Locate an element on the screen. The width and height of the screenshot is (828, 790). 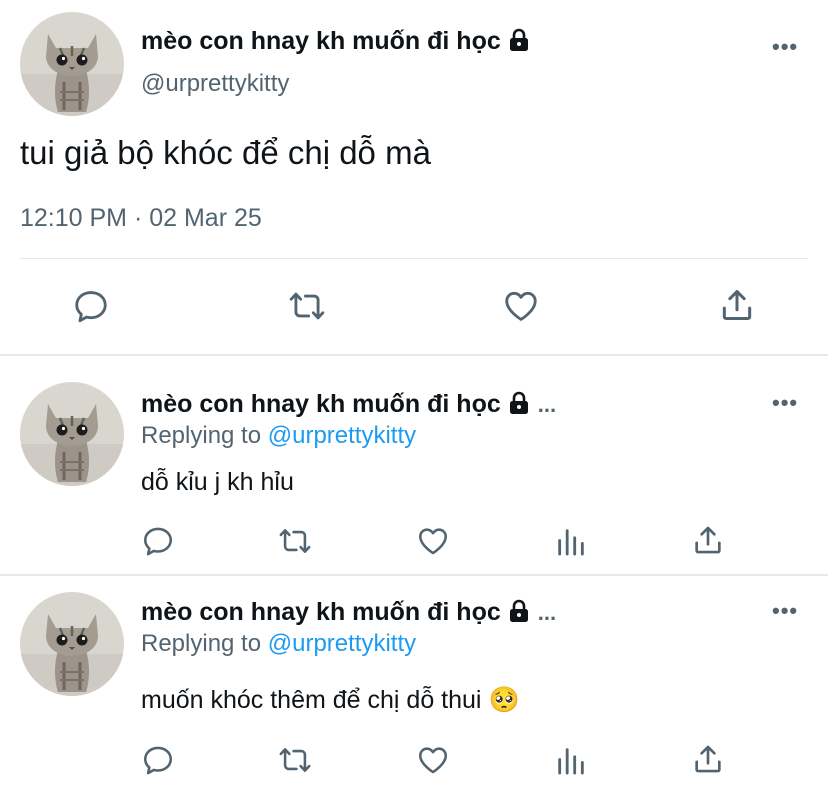
user-handle: @urprettykitty is located at coordinates (215, 84).